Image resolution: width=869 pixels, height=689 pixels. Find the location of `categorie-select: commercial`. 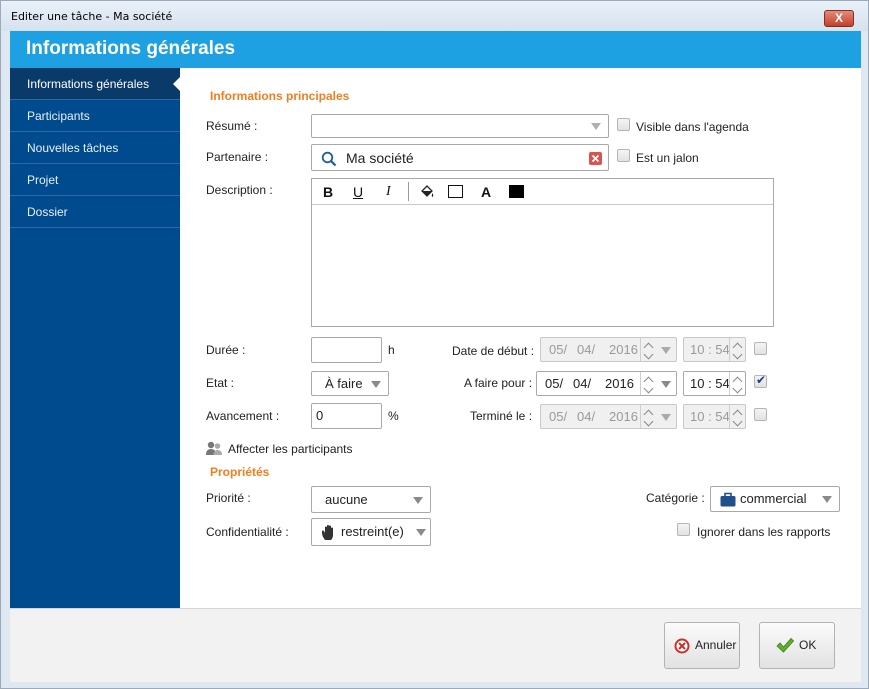

categorie-select: commercial is located at coordinates (775, 499).